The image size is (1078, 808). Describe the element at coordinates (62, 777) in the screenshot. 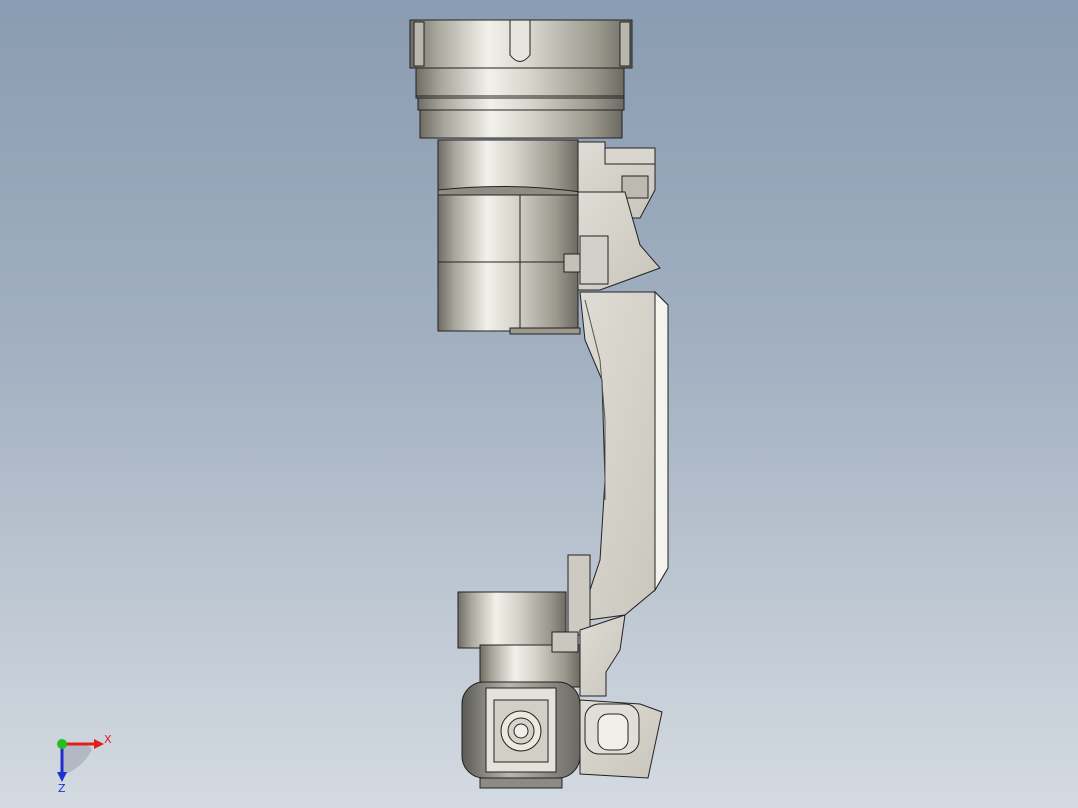

I see `z-axis-arrowhead` at that location.